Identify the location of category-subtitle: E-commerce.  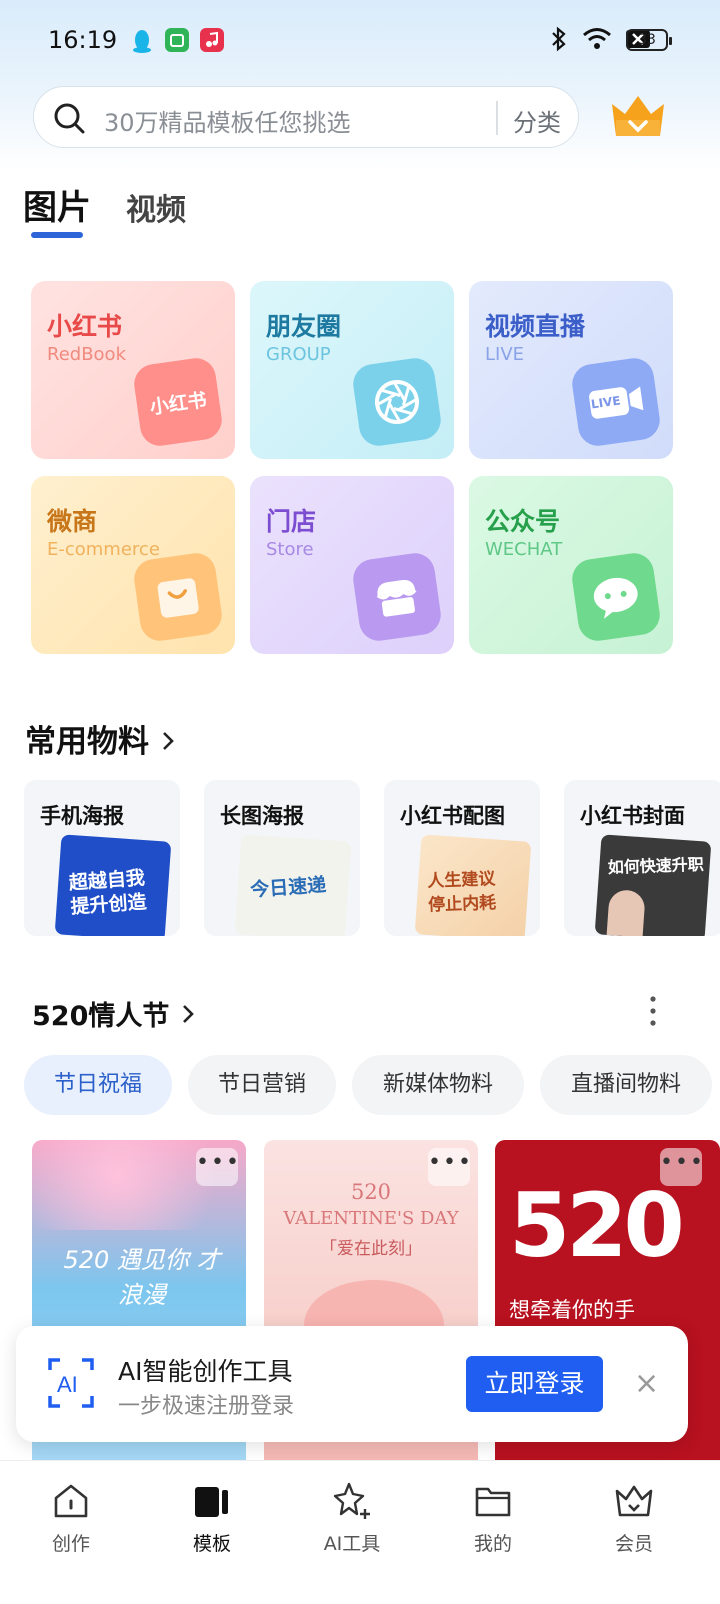
(103, 549).